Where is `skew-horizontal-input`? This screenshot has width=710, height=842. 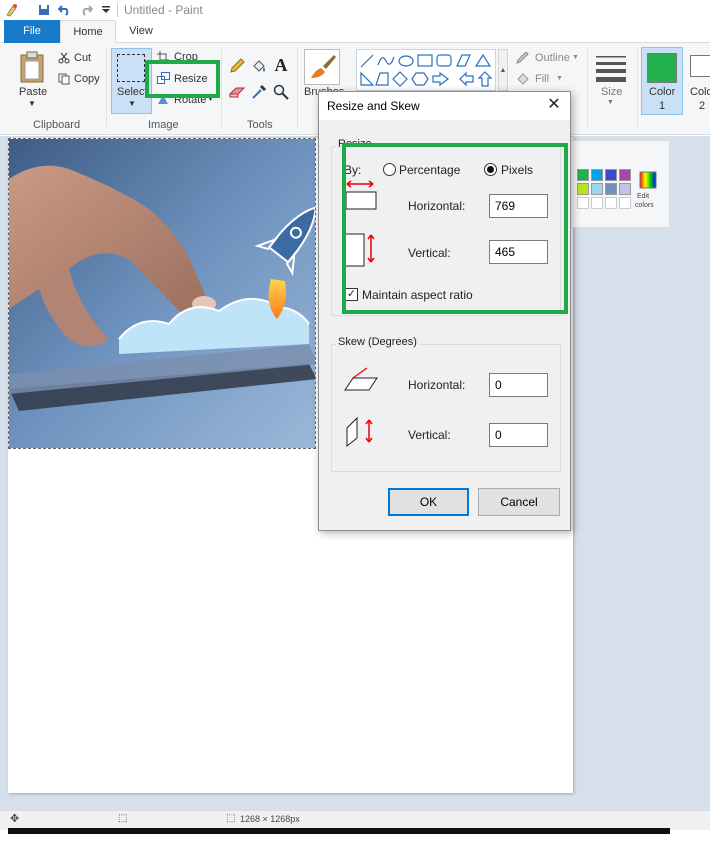 skew-horizontal-input is located at coordinates (518, 385).